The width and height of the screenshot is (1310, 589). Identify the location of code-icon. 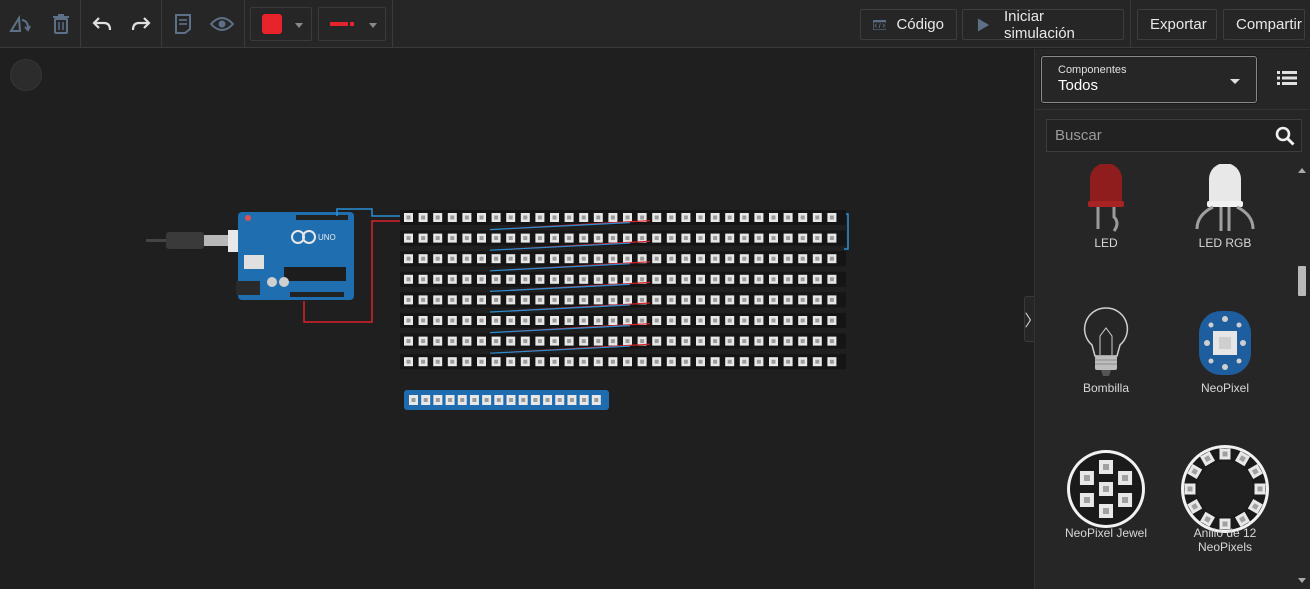
(880, 24).